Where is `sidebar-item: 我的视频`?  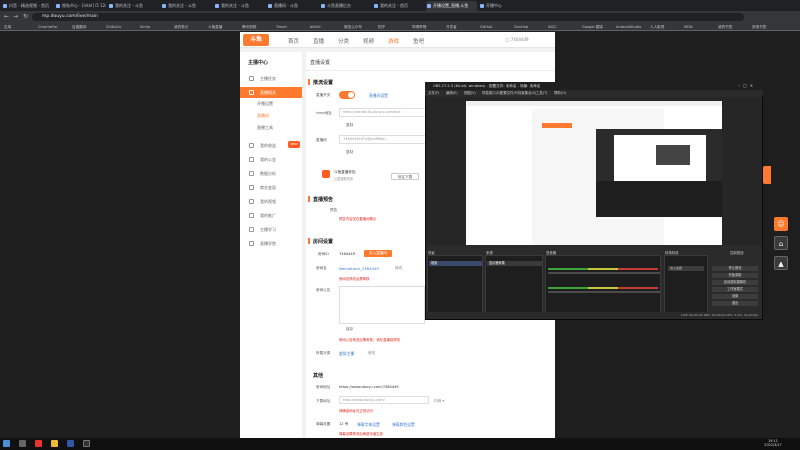 sidebar-item: 我的视频 is located at coordinates (271, 201).